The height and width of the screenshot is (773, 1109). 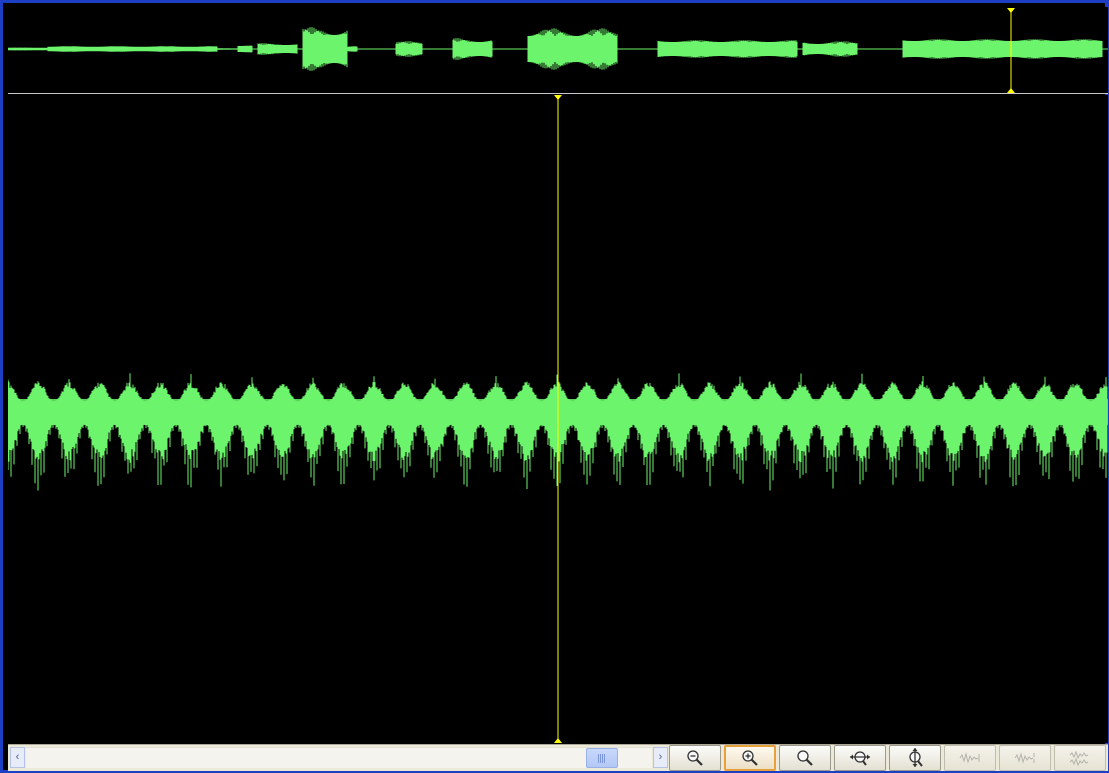 I want to click on waveform-view-3-button, so click(x=1080, y=758).